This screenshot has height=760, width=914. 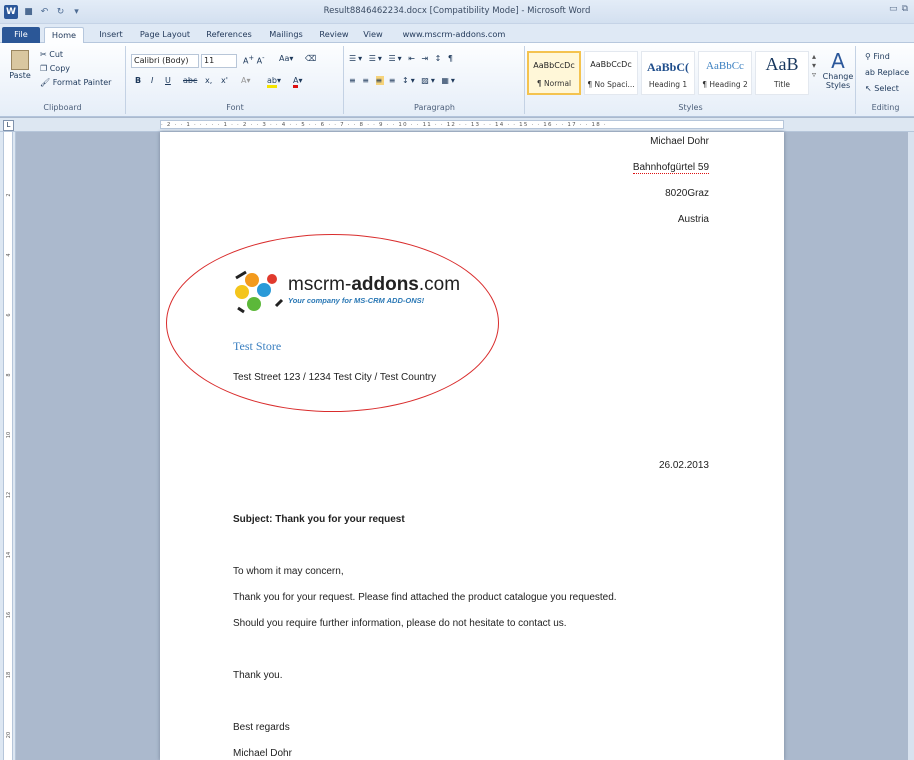 I want to click on change-styles-icon: A, so click(x=838, y=61).